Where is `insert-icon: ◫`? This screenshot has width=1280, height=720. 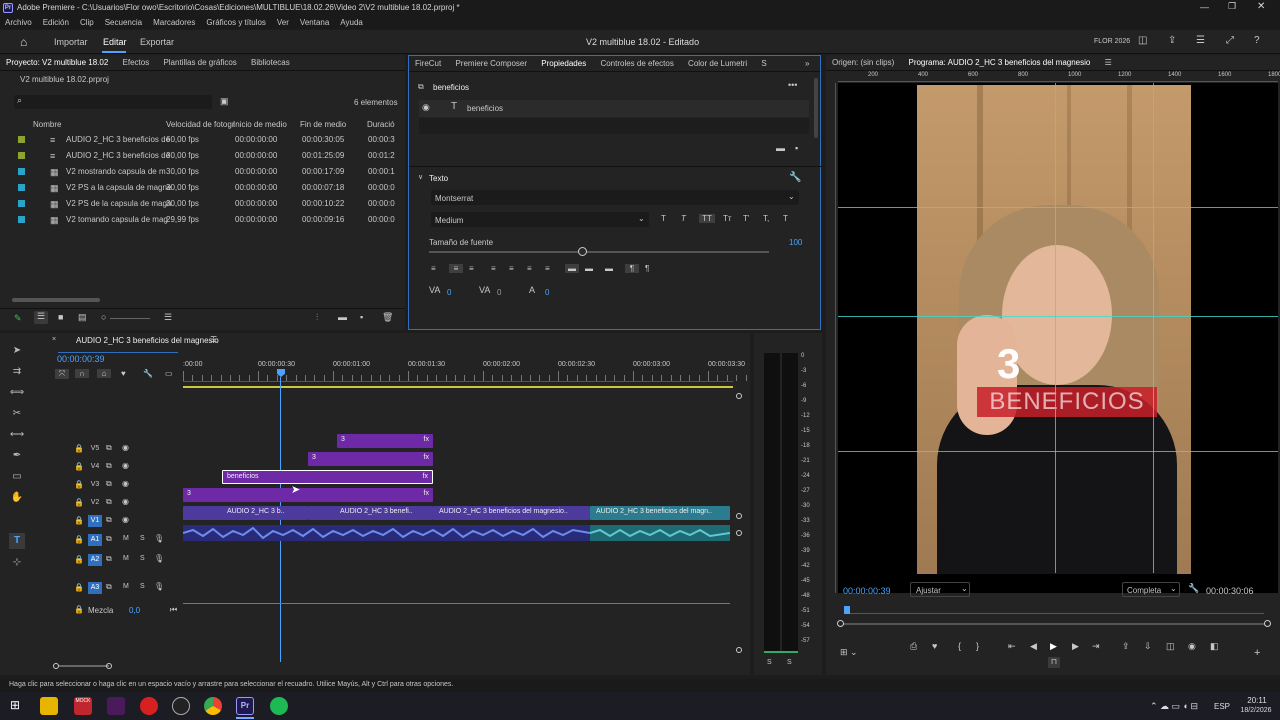 insert-icon: ◫ is located at coordinates (1170, 646).